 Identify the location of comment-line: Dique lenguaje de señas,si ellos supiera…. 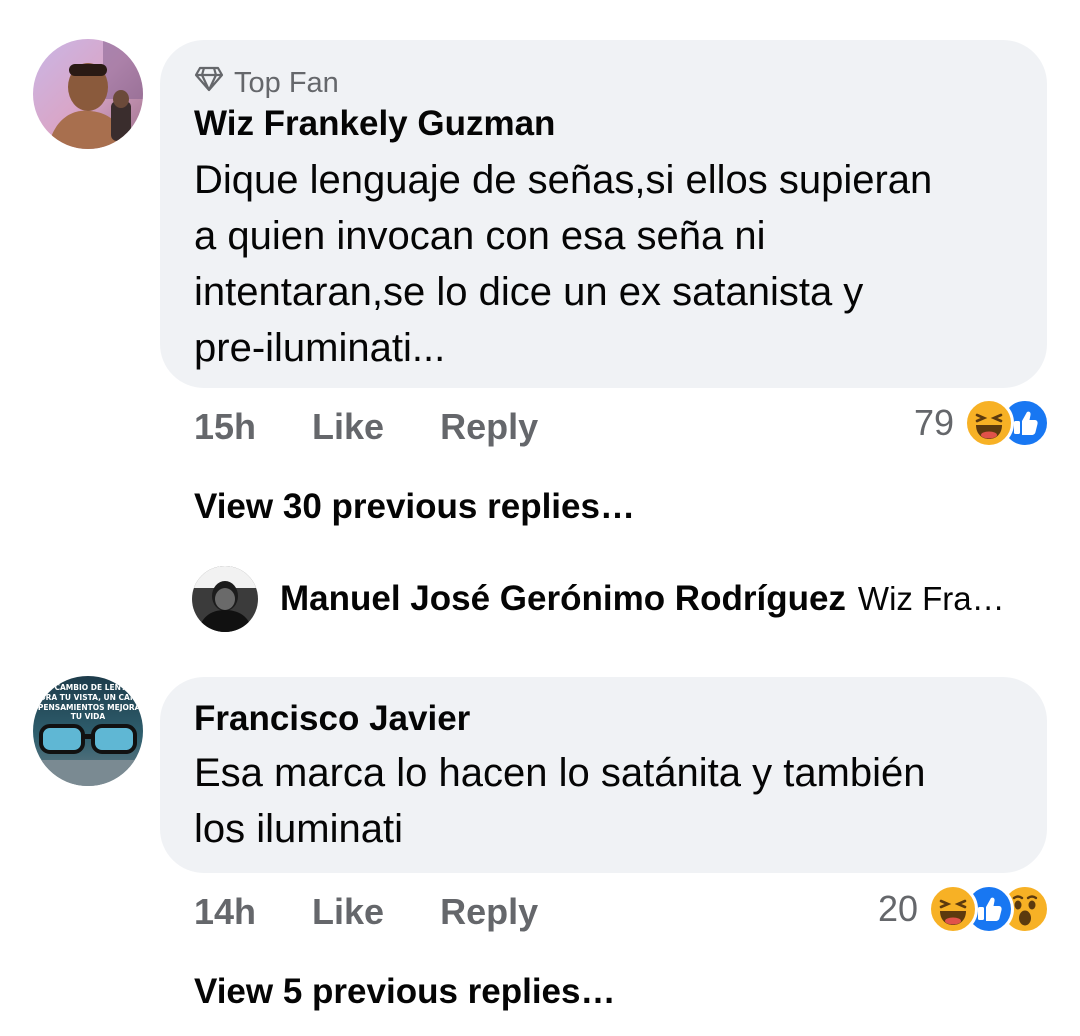
(563, 180).